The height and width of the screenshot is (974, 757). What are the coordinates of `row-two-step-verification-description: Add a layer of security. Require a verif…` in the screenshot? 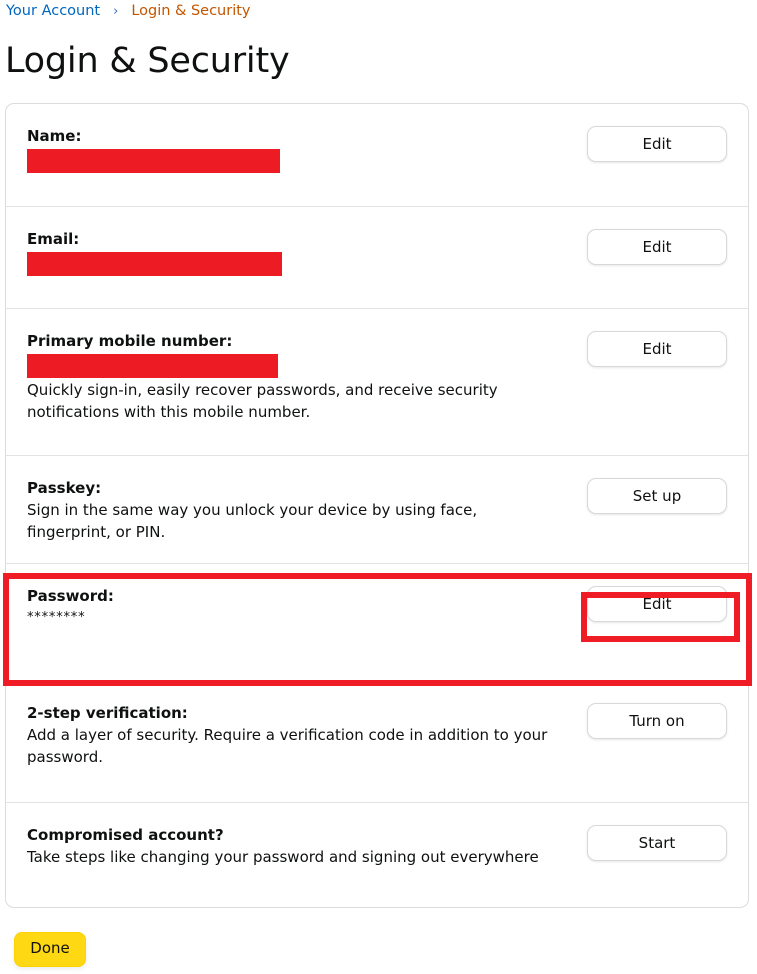 It's located at (287, 746).